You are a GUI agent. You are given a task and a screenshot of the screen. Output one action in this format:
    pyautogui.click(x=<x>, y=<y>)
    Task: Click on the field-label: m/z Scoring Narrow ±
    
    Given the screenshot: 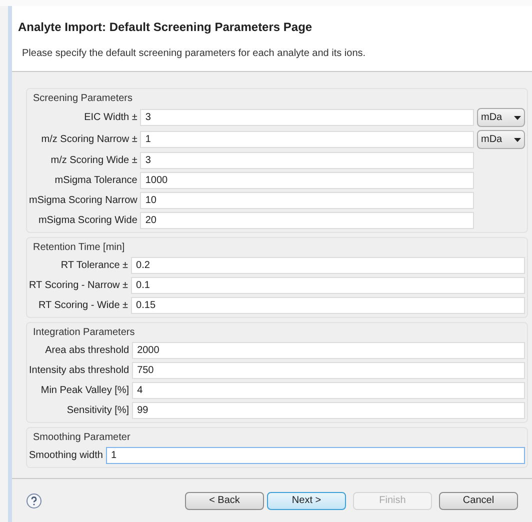 What is the action you would take?
    pyautogui.click(x=89, y=140)
    